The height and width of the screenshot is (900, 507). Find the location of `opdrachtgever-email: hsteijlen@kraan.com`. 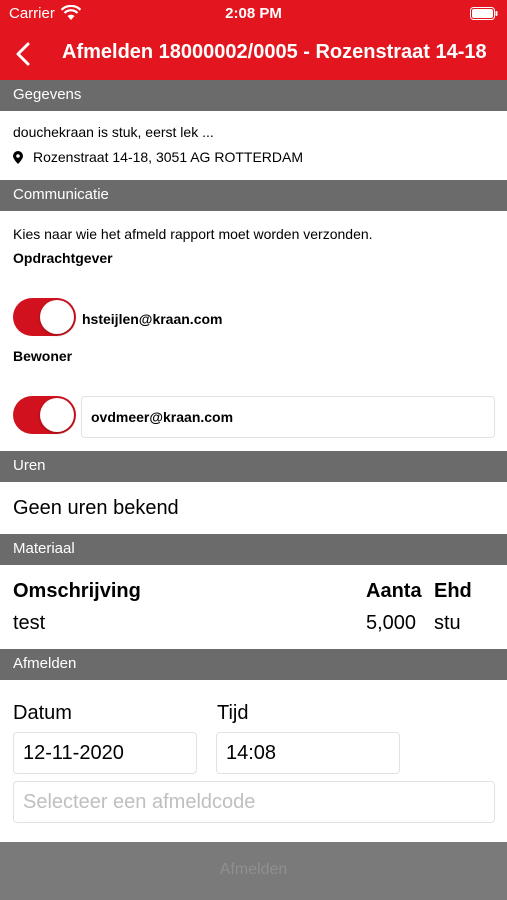

opdrachtgever-email: hsteijlen@kraan.com is located at coordinates (152, 319).